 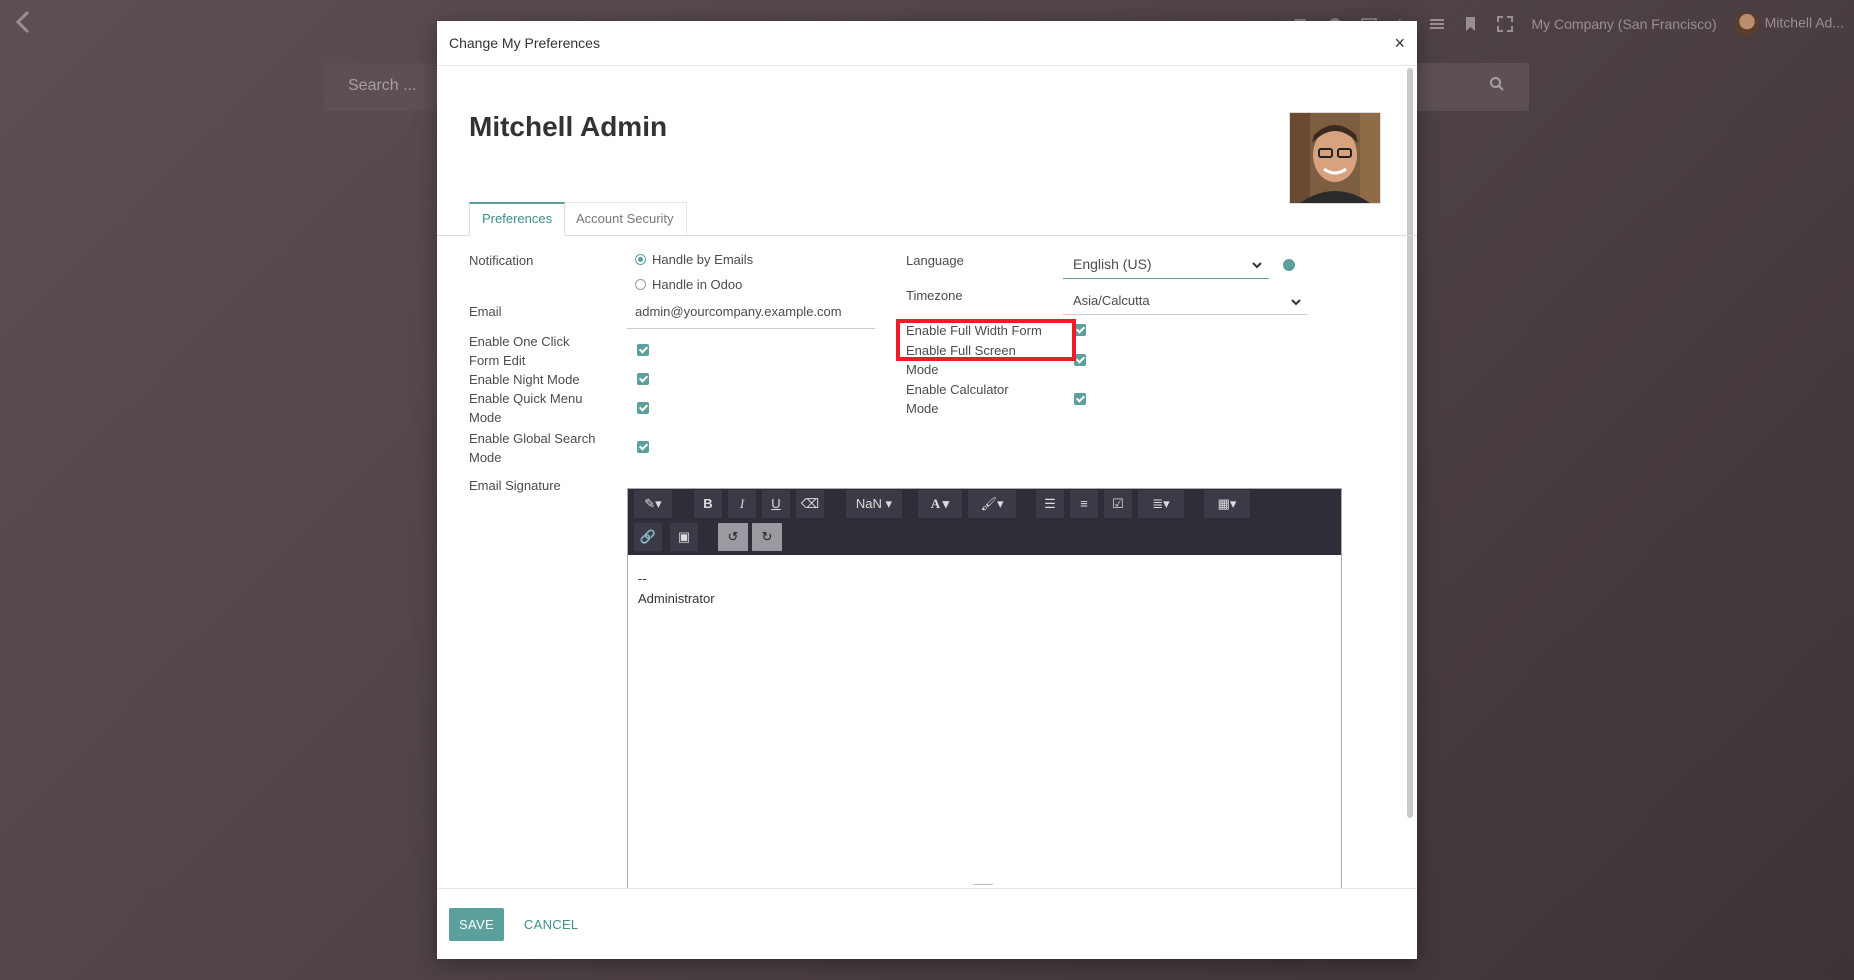 What do you see at coordinates (676, 589) in the screenshot?
I see `editor-content: -- Administrator` at bounding box center [676, 589].